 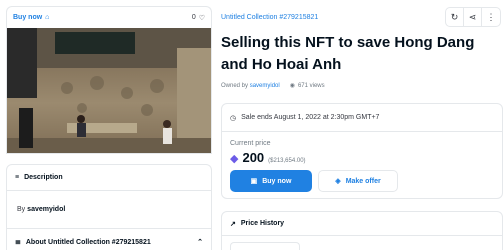 I want to click on make-offer-label: Make offer, so click(x=363, y=181).